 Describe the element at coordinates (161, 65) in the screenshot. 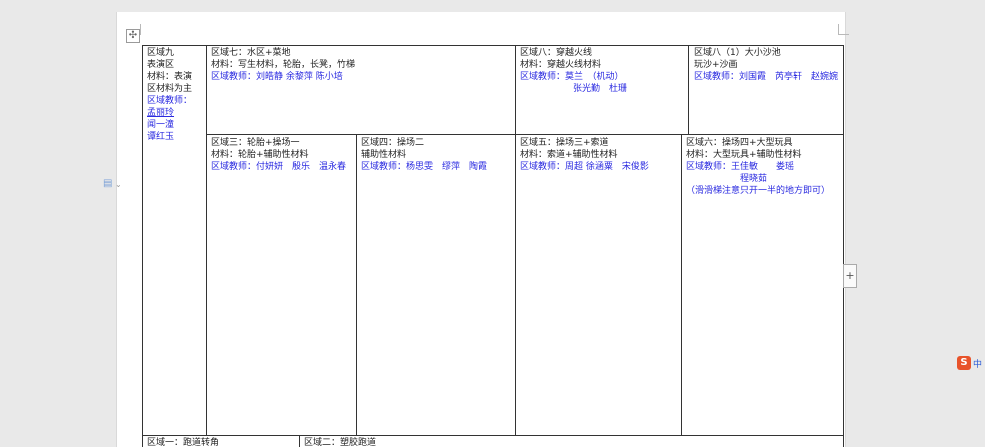

I see `zone9-line: 表演区` at that location.